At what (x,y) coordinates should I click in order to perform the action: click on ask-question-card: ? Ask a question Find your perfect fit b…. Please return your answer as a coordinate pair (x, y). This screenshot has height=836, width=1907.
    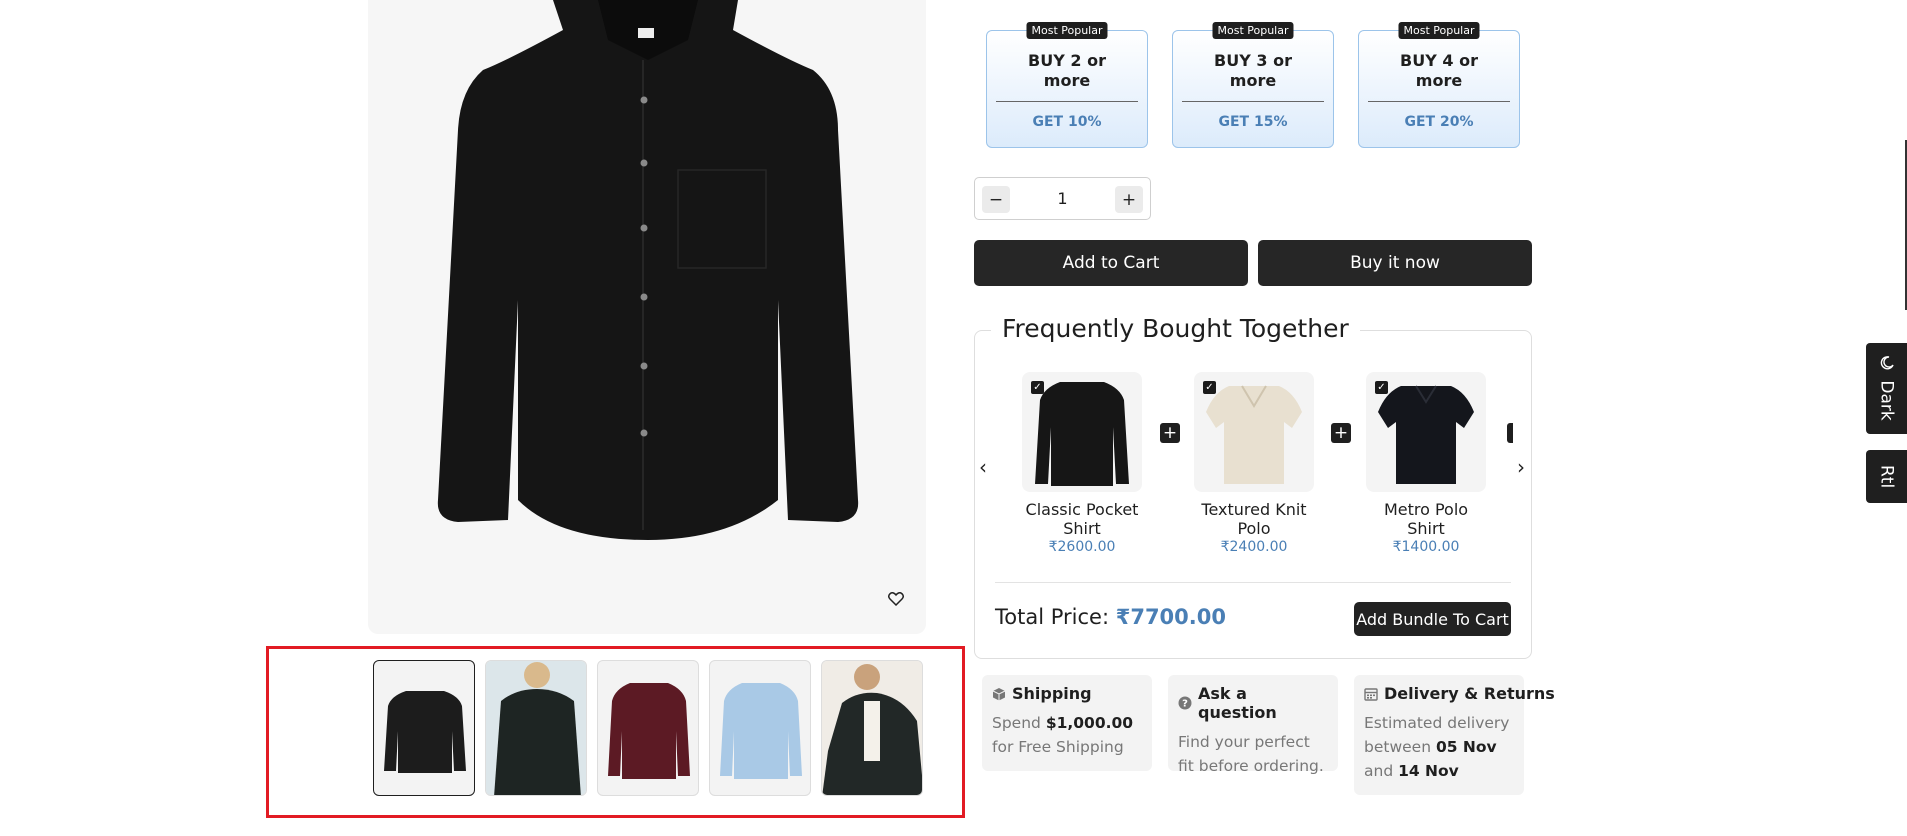
    Looking at the image, I should click on (1253, 725).